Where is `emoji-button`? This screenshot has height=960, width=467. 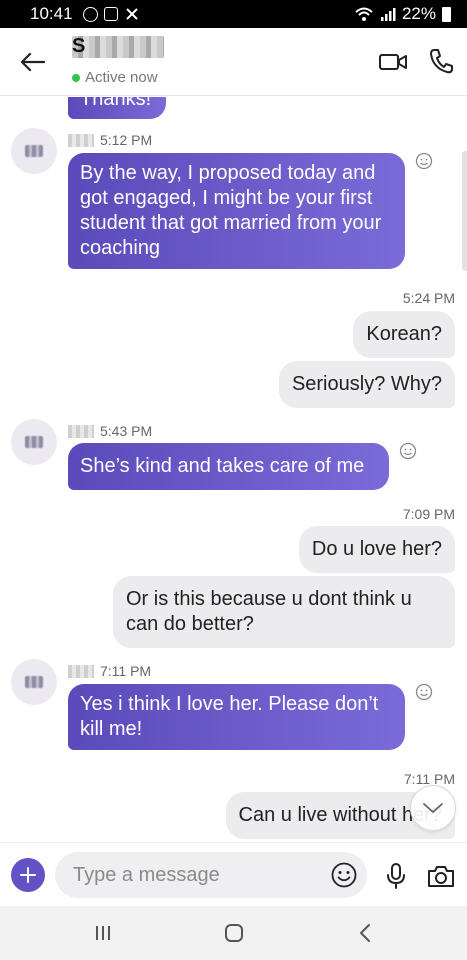
emoji-button is located at coordinates (344, 875).